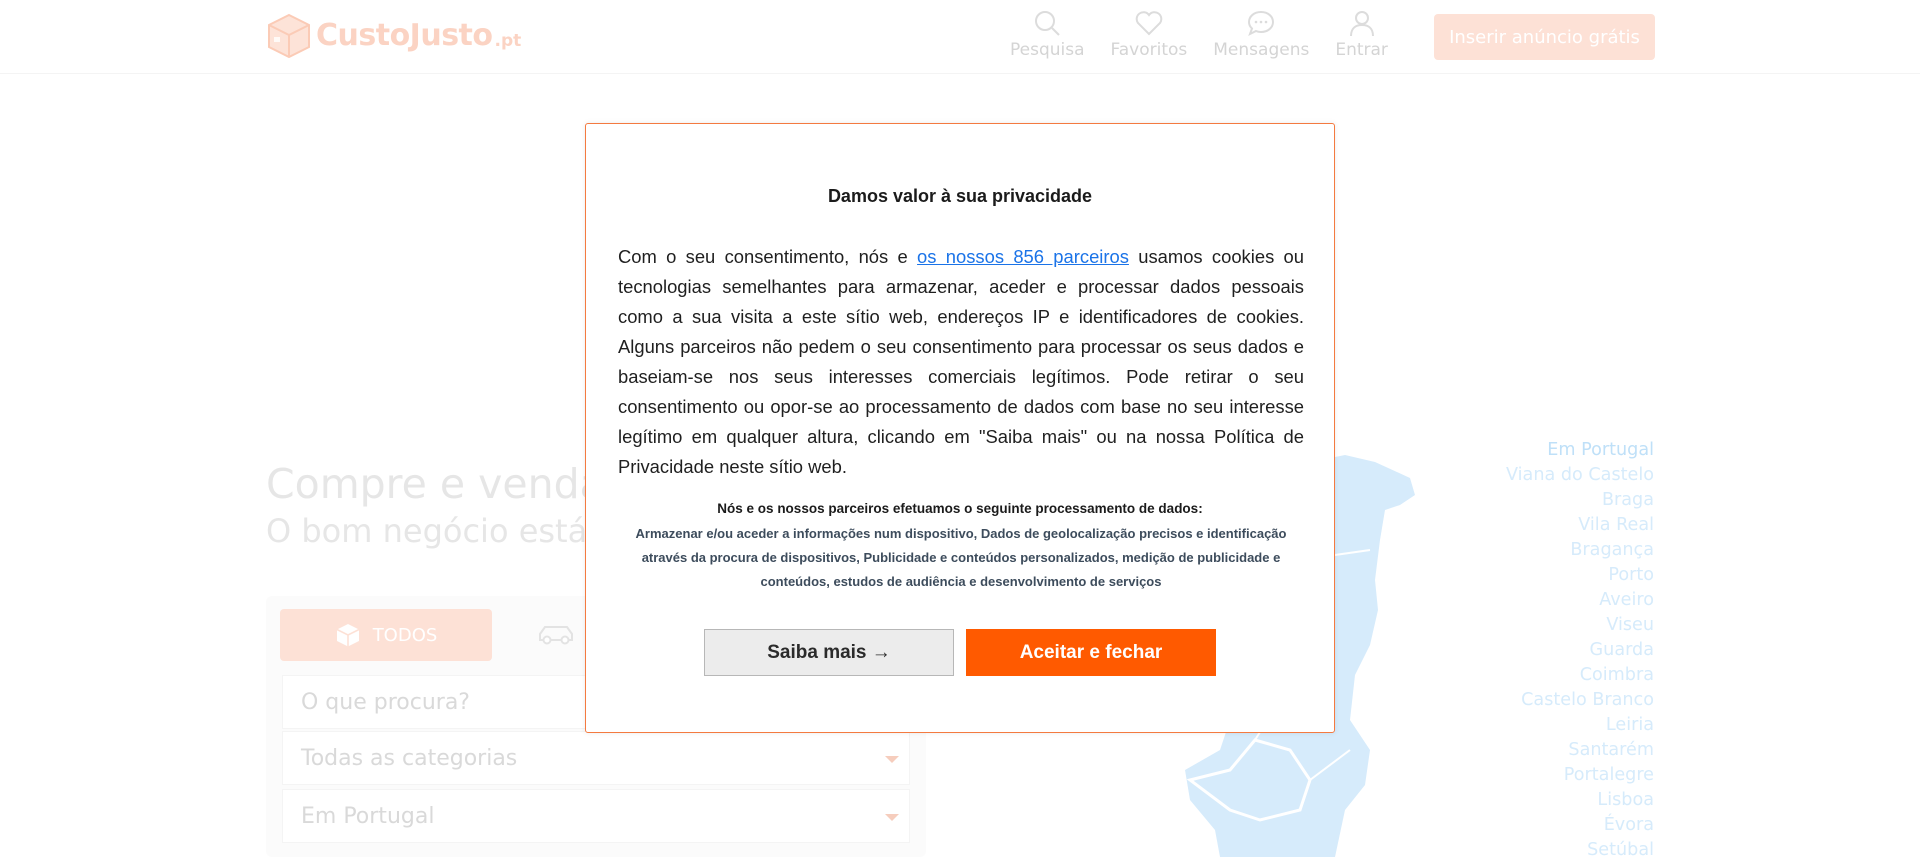  What do you see at coordinates (768, 256) in the screenshot?
I see `consent-body-intro: Com o seu consentimento, nós e` at bounding box center [768, 256].